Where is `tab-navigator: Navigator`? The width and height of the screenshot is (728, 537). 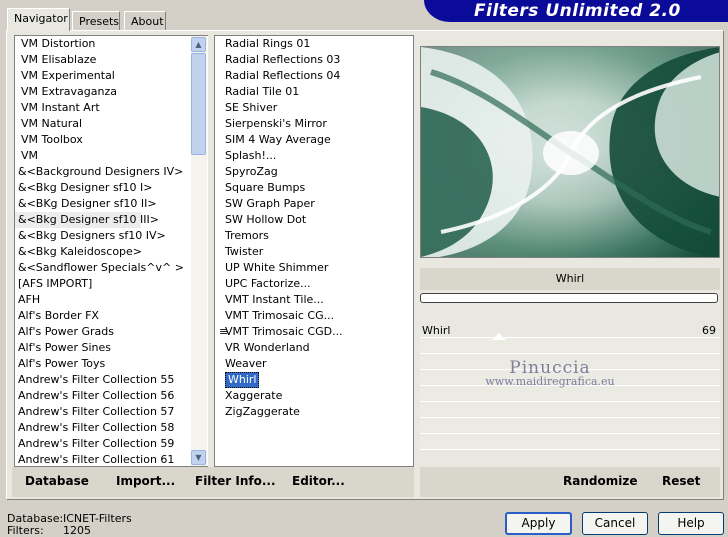 tab-navigator: Navigator is located at coordinates (38, 19).